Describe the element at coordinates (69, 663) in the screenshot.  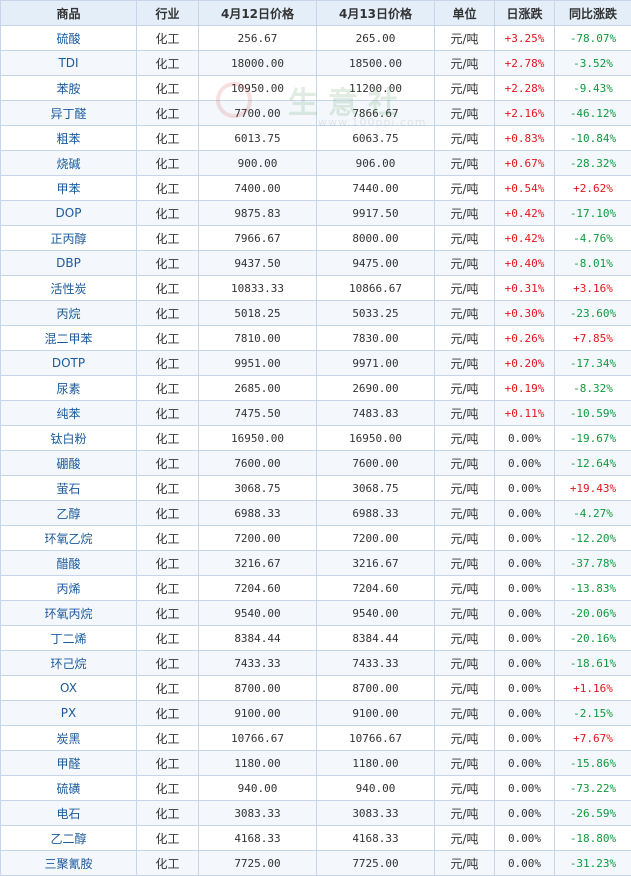
I see `commodity-link: 环己烷` at that location.